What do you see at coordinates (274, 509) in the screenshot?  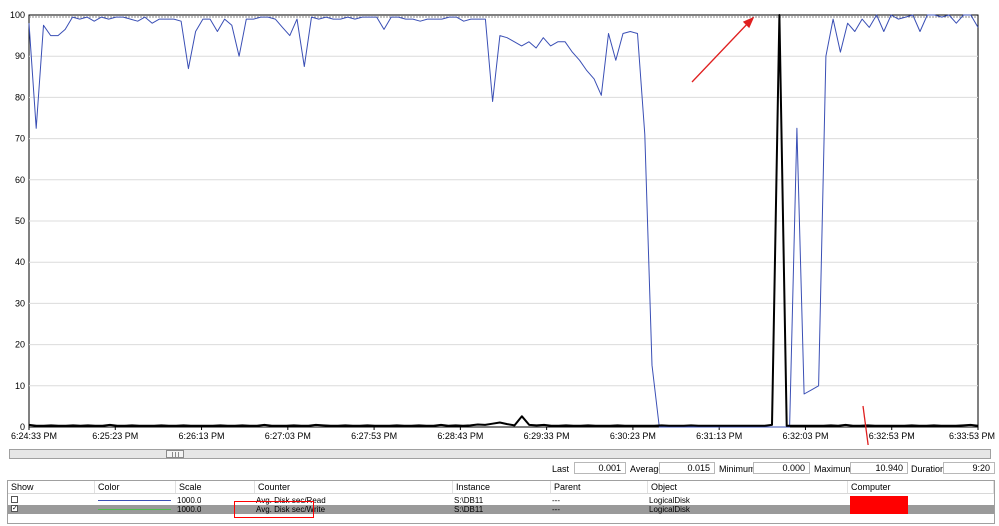 I see `highlight-box-write-counter` at bounding box center [274, 509].